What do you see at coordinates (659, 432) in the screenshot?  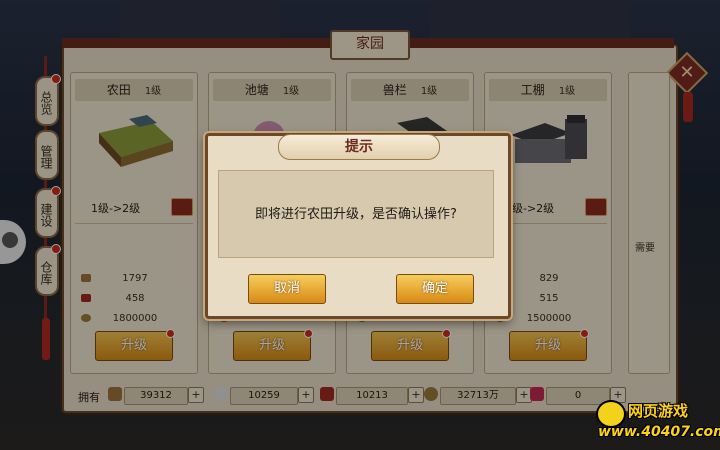 I see `watermark-url: www.40407.com` at bounding box center [659, 432].